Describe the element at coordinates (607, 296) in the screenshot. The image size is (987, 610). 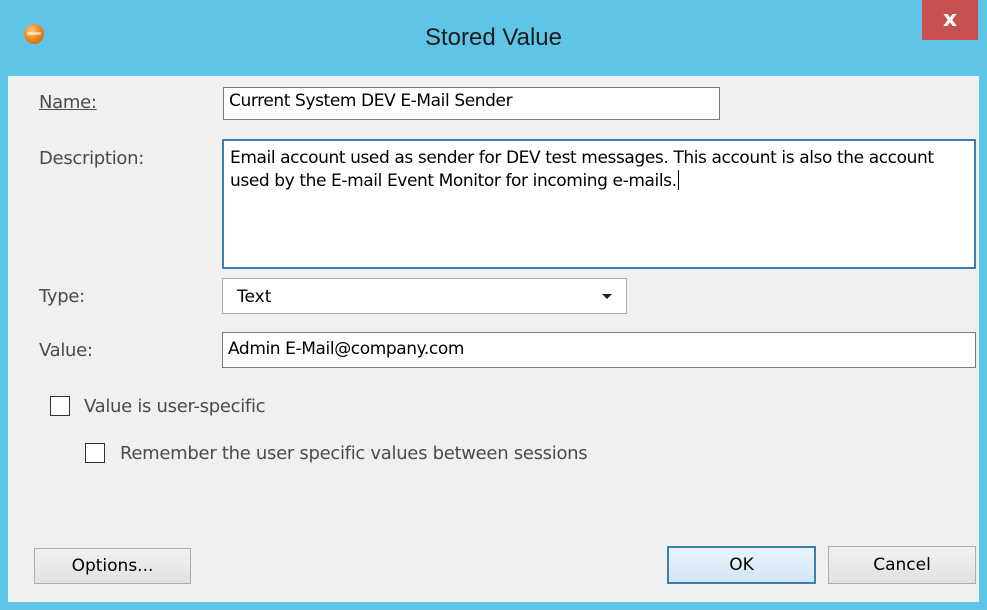
I see `chevron-down-icon` at that location.